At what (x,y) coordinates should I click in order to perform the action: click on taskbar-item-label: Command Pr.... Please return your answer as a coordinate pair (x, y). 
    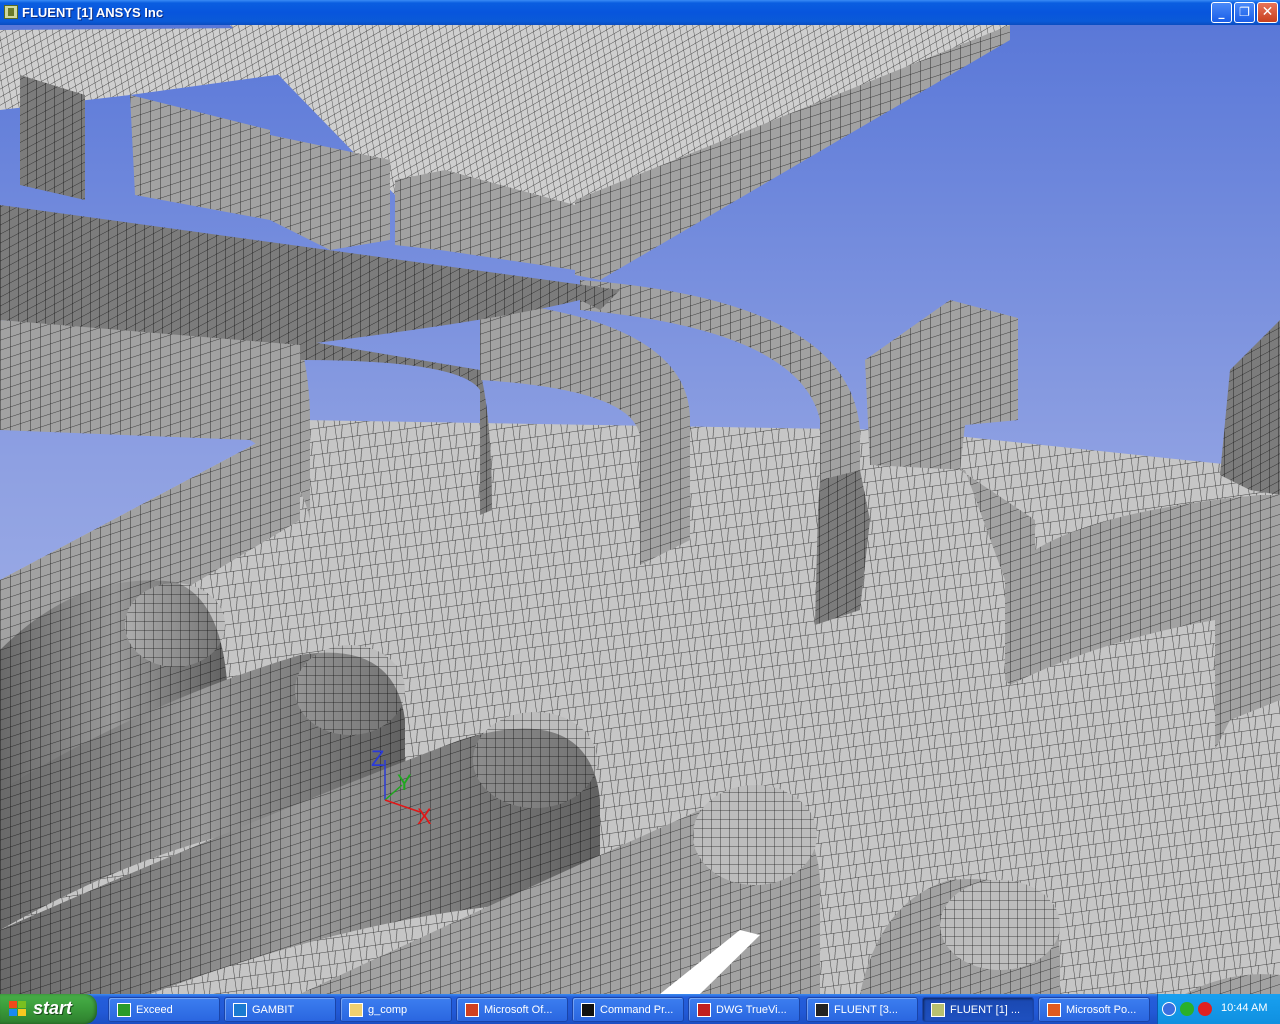
    Looking at the image, I should click on (637, 1010).